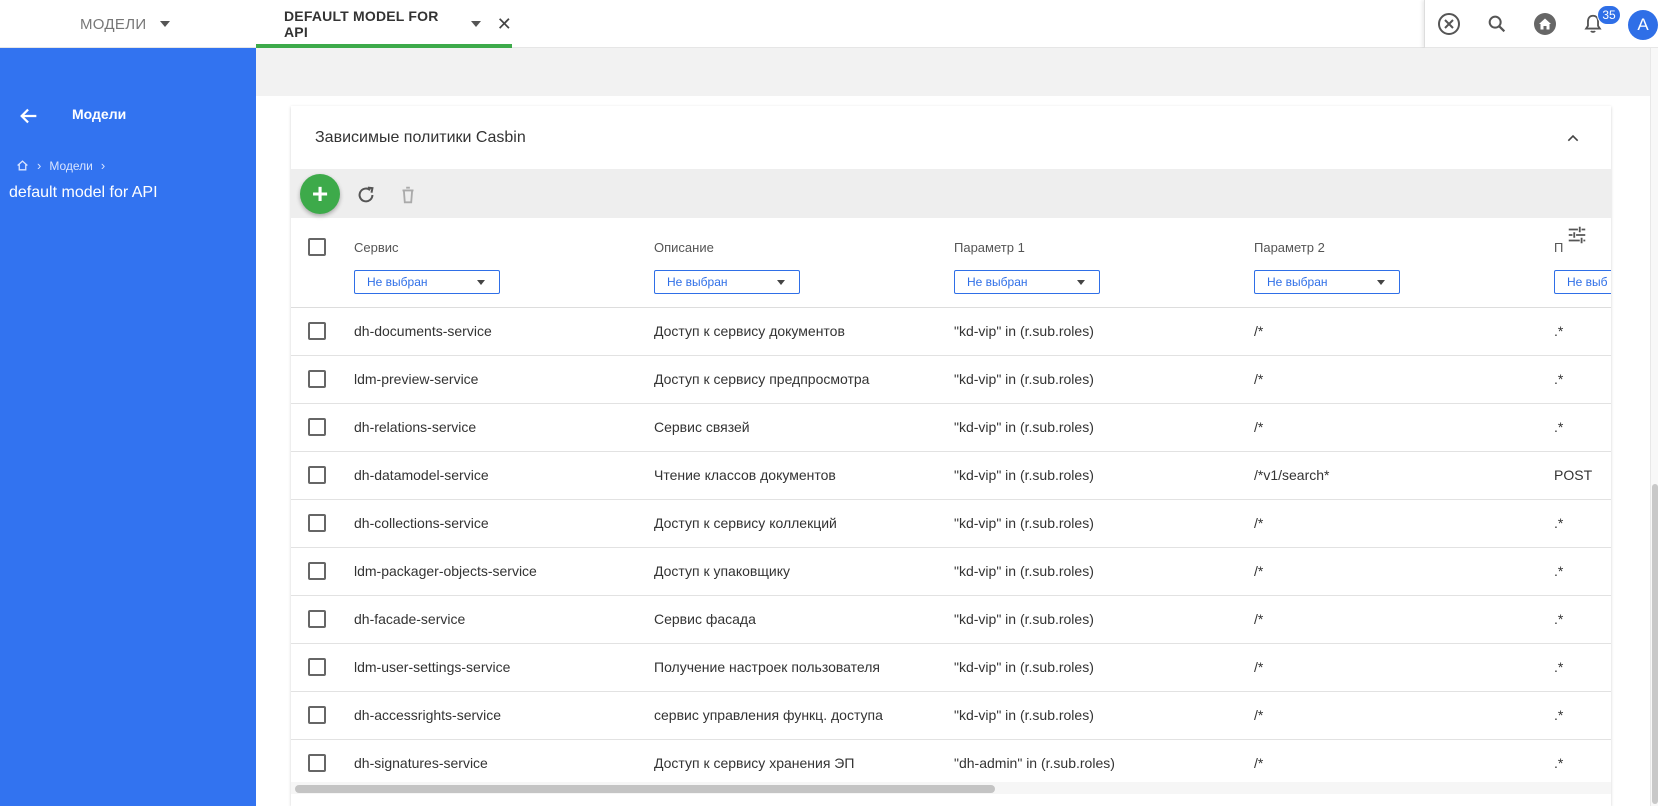  Describe the element at coordinates (421, 763) in the screenshot. I see `cell-service: dh-signatures-service` at that location.